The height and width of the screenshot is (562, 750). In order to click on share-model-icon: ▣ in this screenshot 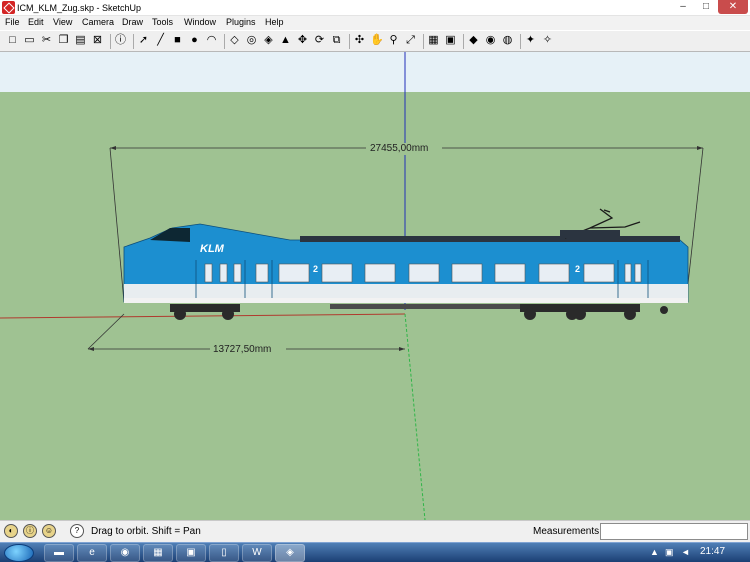, I will do `click(450, 40)`.